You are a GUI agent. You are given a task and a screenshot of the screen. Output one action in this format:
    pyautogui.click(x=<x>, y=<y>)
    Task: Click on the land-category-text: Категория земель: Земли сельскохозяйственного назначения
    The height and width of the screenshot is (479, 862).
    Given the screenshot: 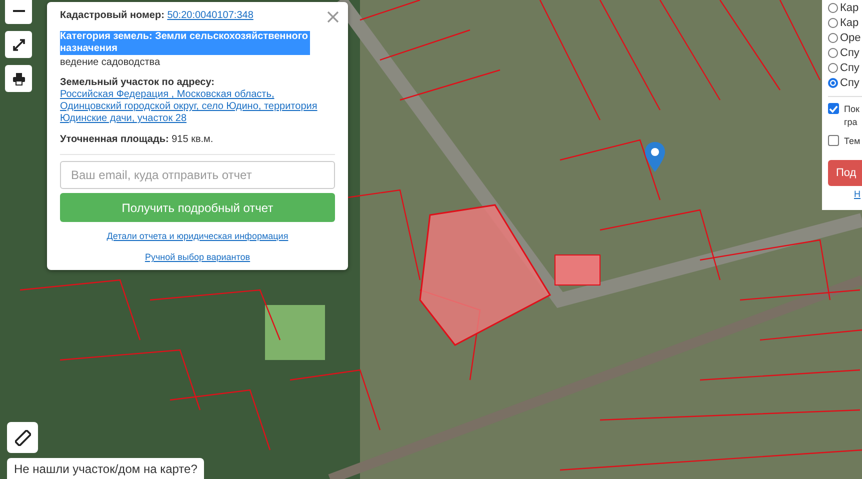 What is the action you would take?
    pyautogui.click(x=185, y=43)
    